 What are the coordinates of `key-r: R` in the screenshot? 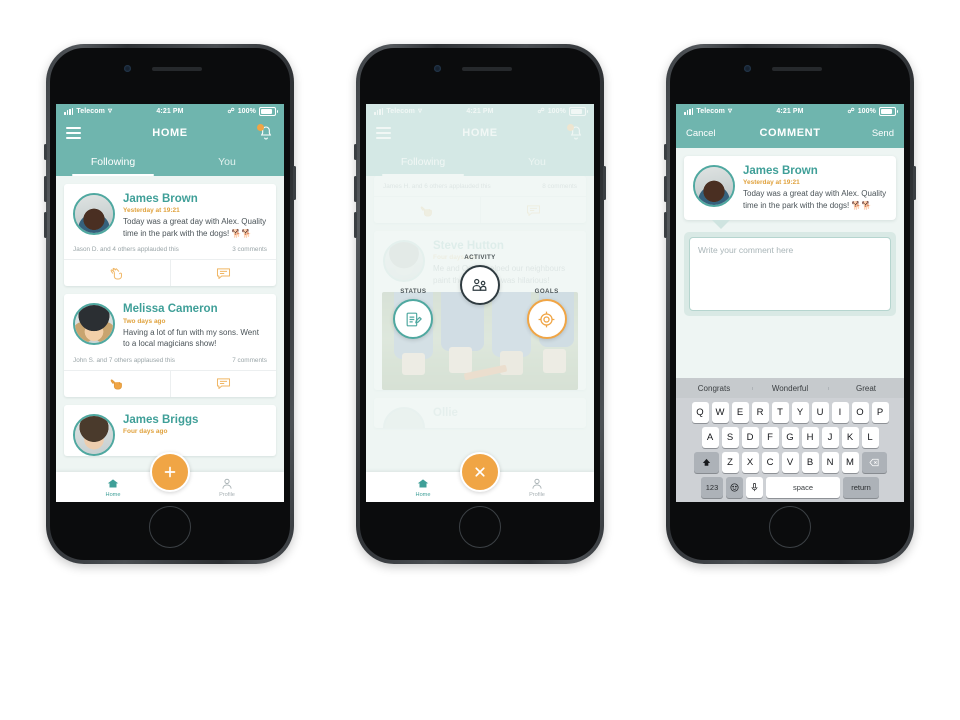 It's located at (760, 412).